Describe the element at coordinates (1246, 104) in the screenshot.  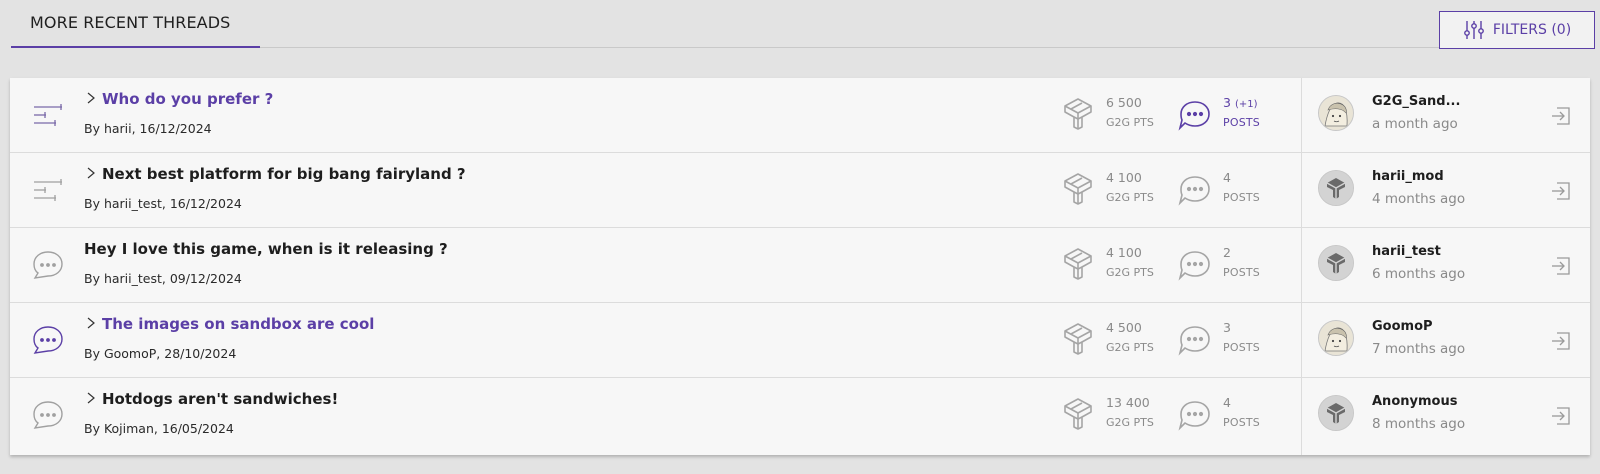
I see `posts-new-count: (+1)` at that location.